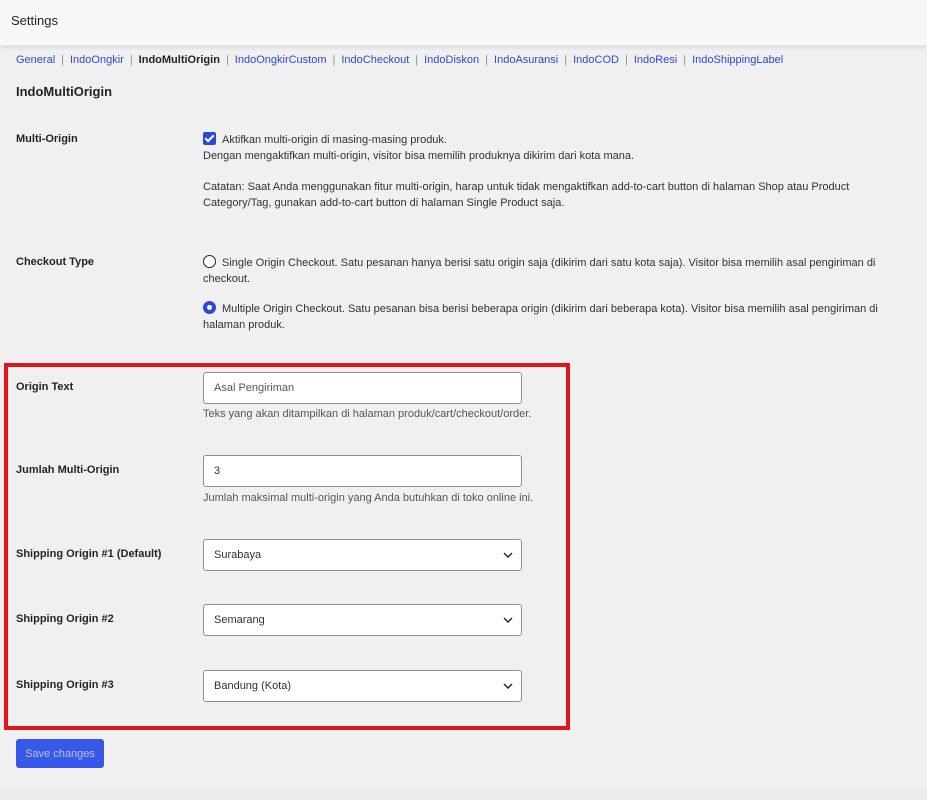  Describe the element at coordinates (362, 555) in the screenshot. I see `shipping-origin-1-select: Surabaya` at that location.